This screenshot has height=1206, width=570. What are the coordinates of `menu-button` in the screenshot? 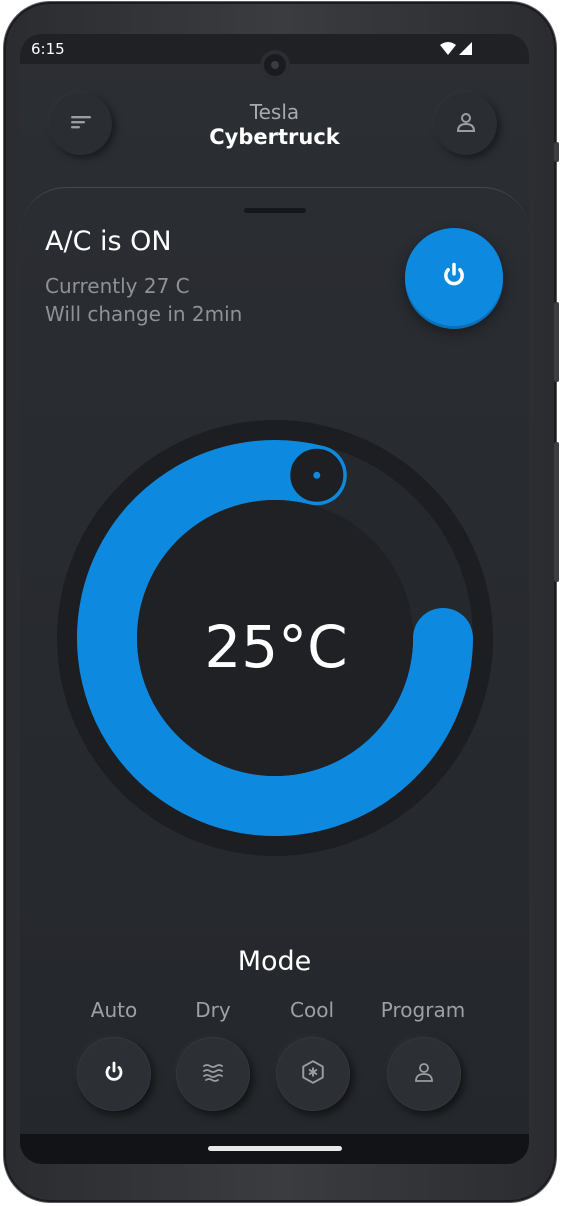 It's located at (81, 124).